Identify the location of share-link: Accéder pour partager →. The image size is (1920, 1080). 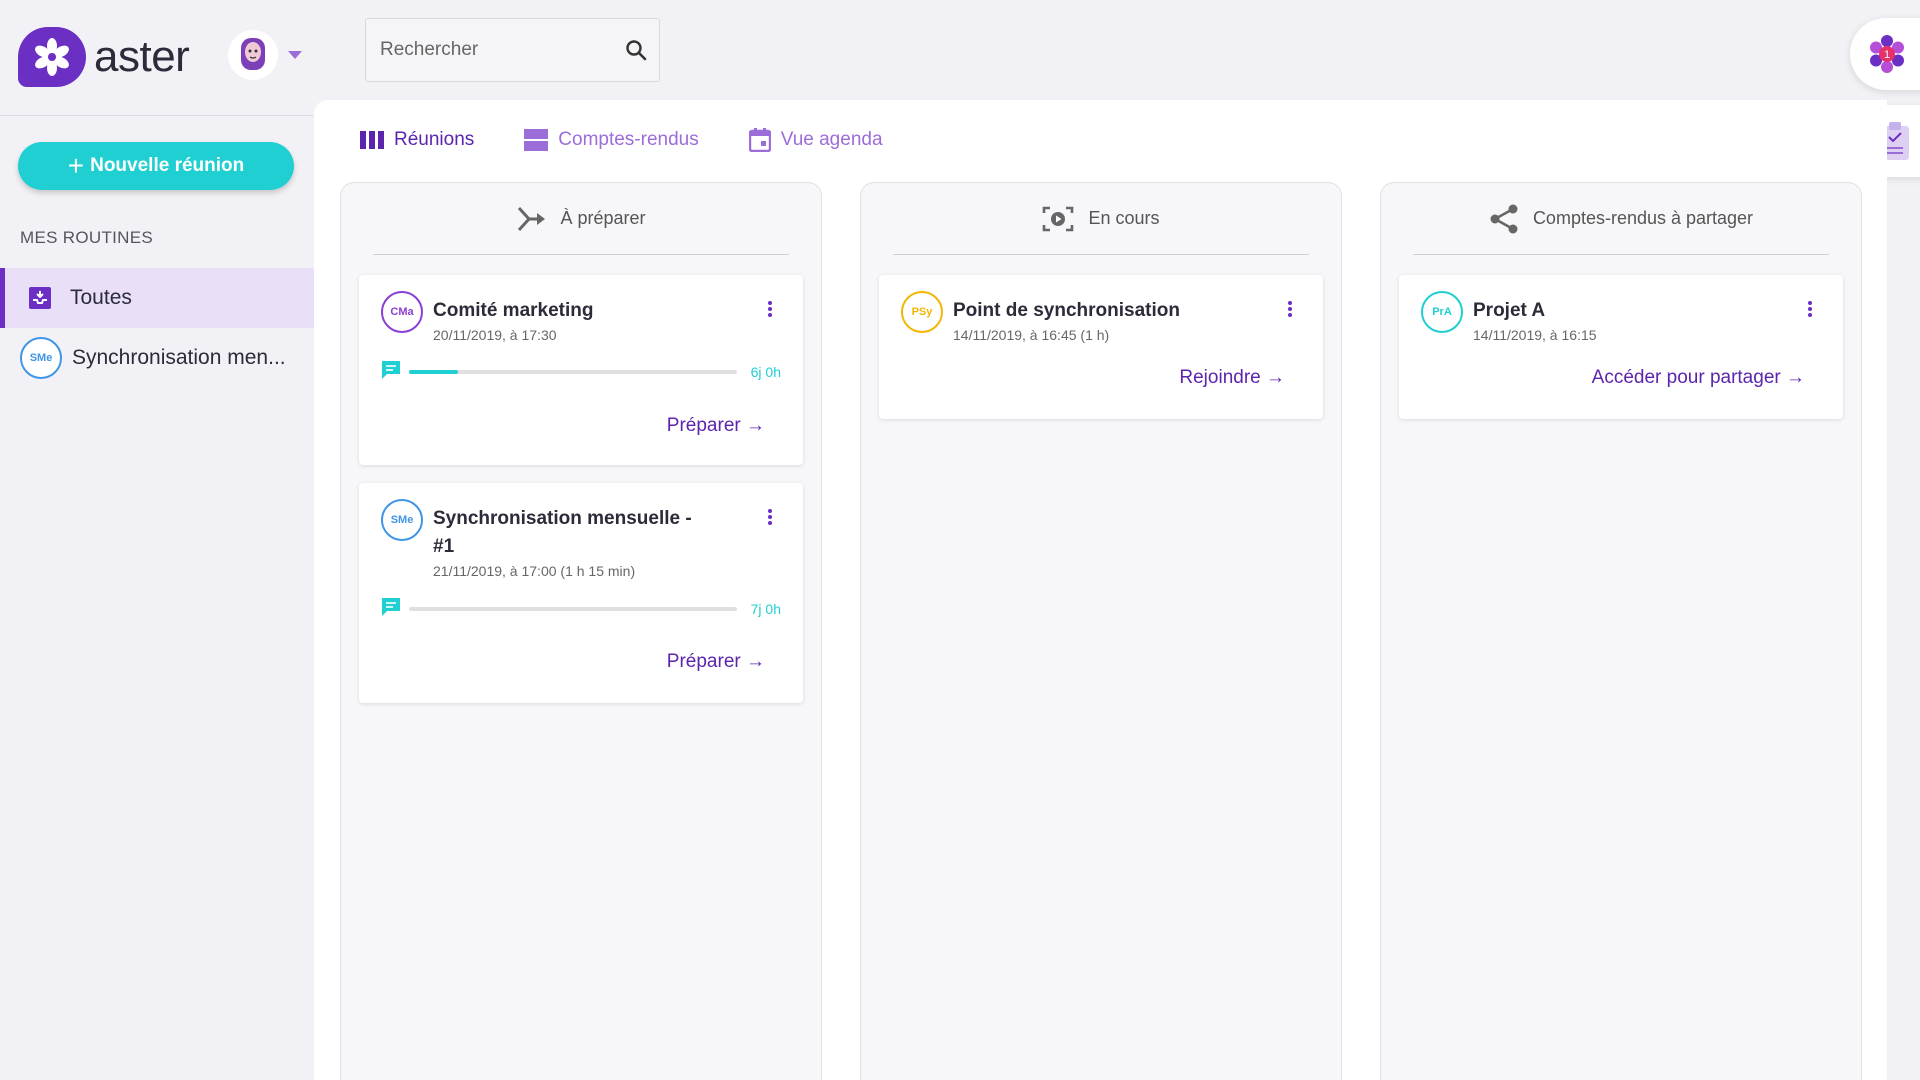
(1698, 378).